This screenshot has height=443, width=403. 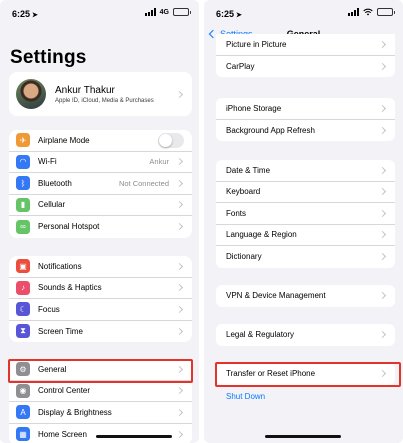 I want to click on general-group-4: VPN & Device Management, so click(x=305, y=296).